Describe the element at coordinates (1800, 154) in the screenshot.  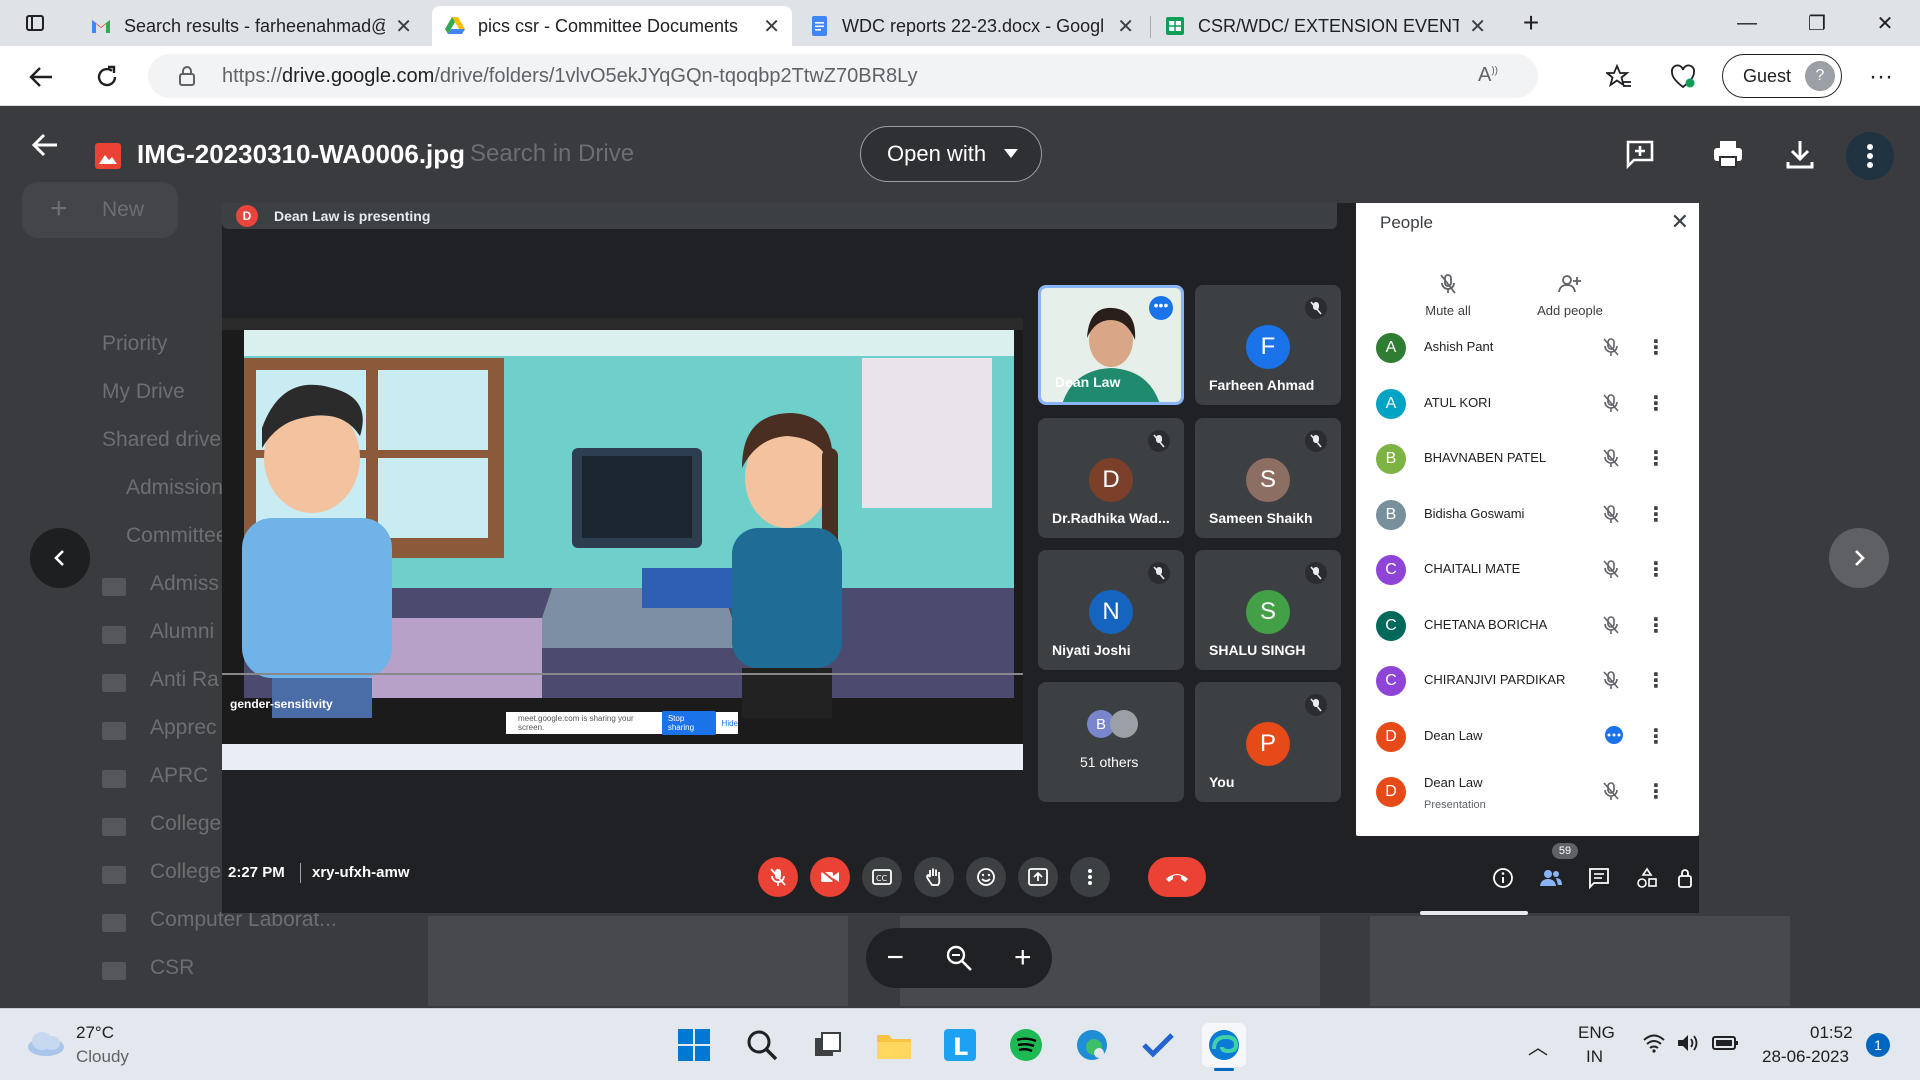
I see `download-icon` at that location.